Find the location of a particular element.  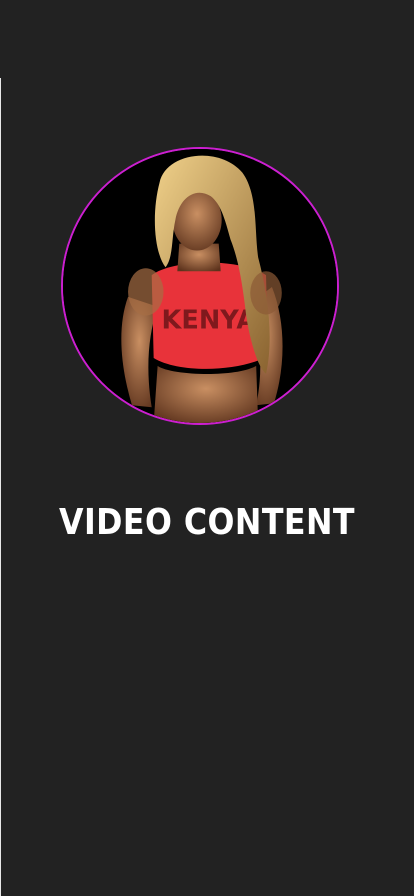

section-title: VIDEO CONTENT is located at coordinates (206, 522).